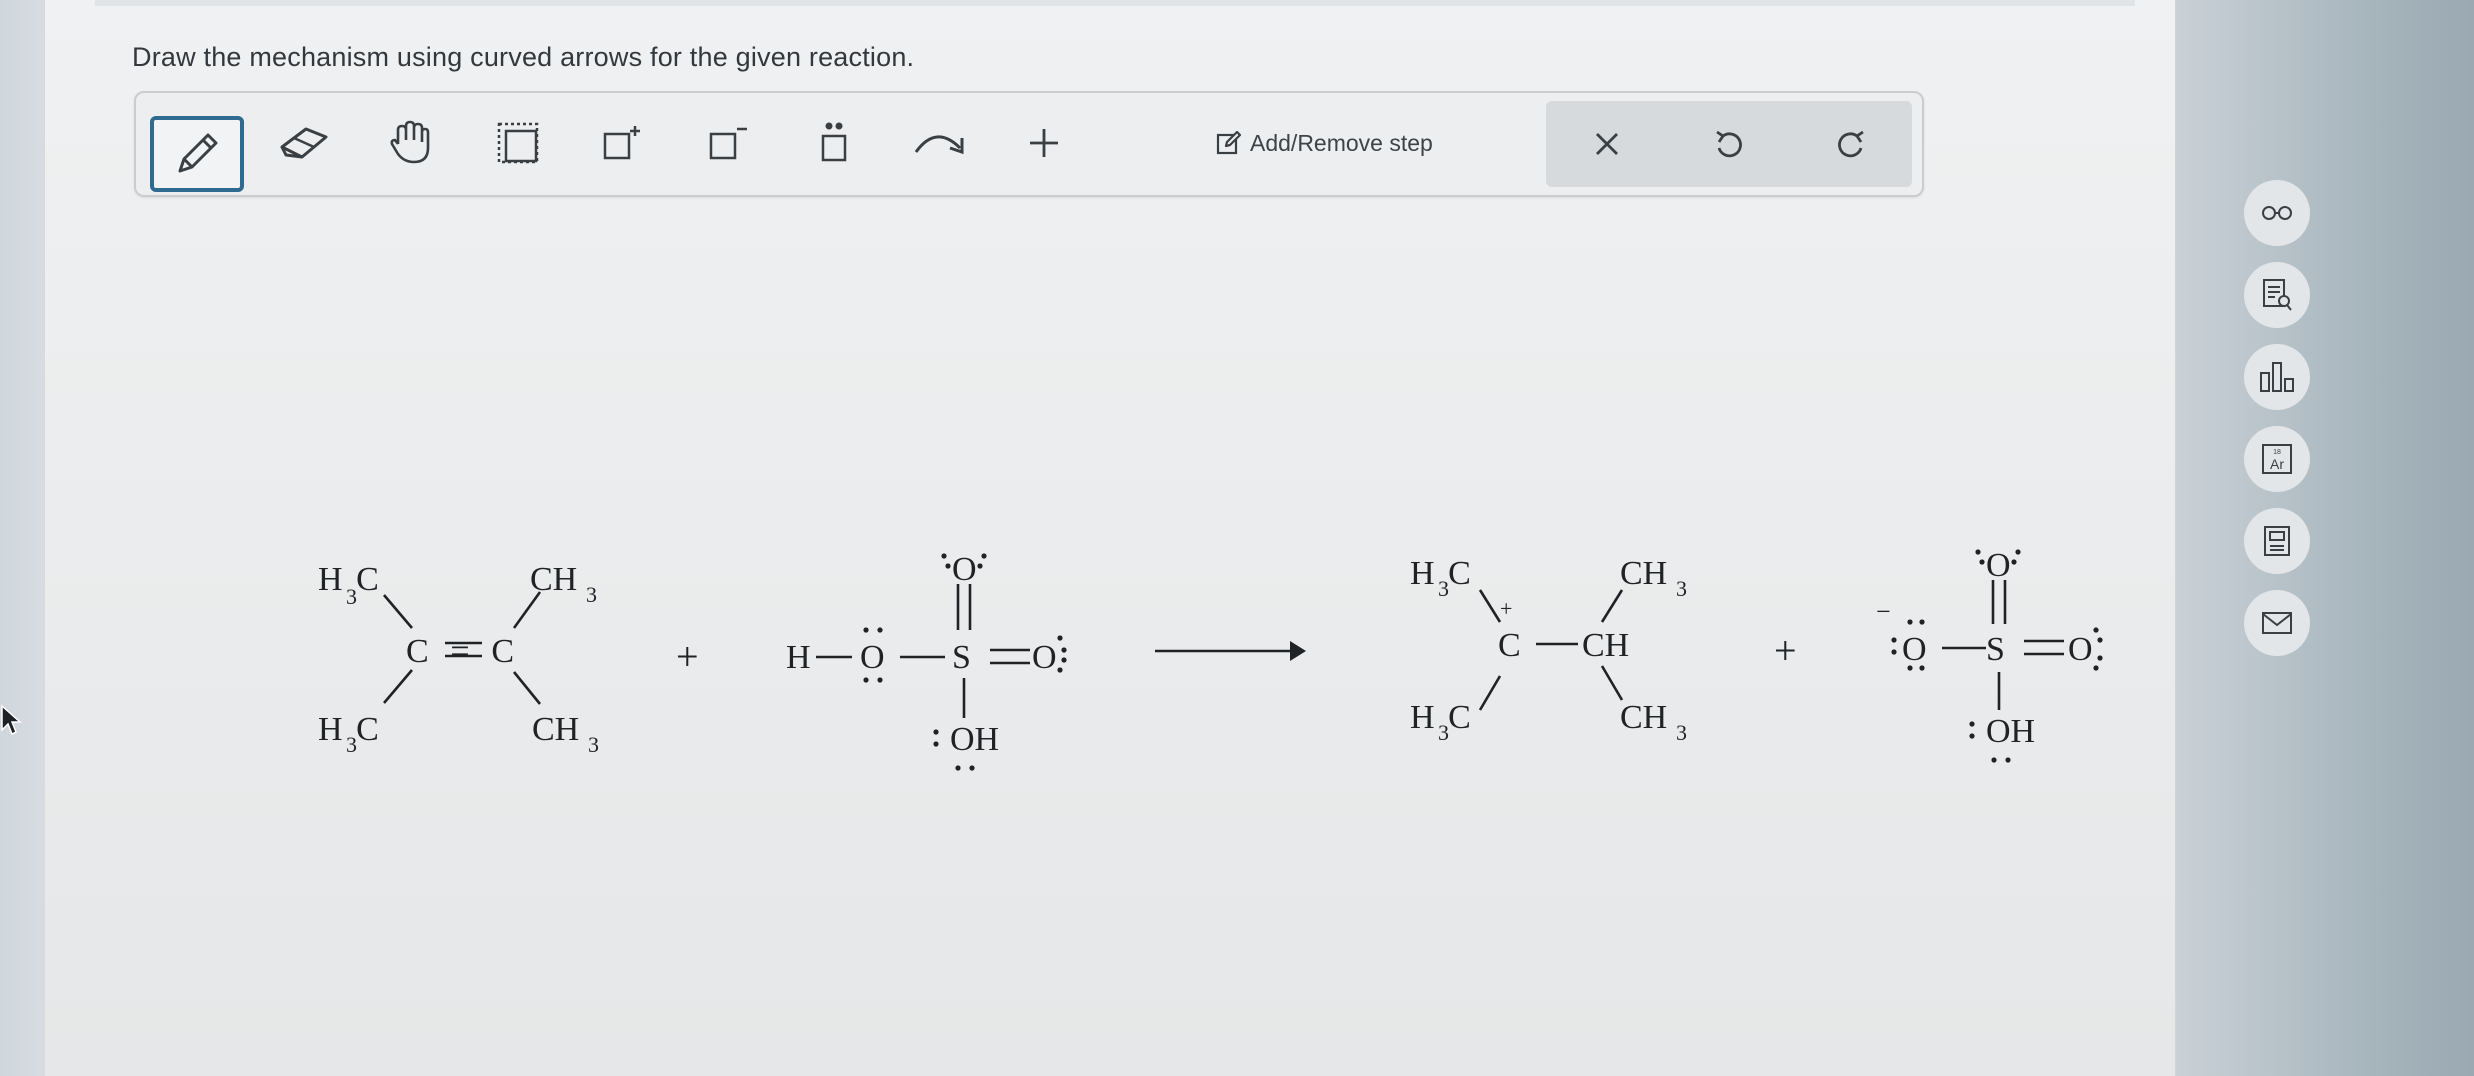 The width and height of the screenshot is (2474, 1076). What do you see at coordinates (2277, 464) in the screenshot?
I see `svg-text: Ar` at bounding box center [2277, 464].